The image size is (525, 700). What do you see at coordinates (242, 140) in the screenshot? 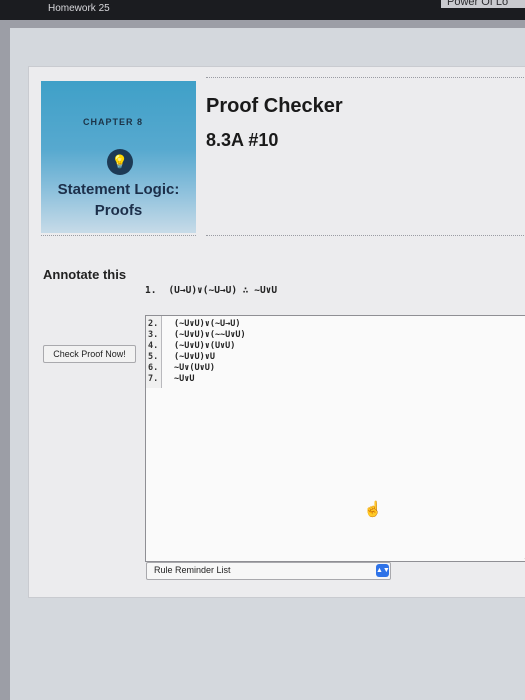
I see `problem-number: 8.3A #10` at bounding box center [242, 140].